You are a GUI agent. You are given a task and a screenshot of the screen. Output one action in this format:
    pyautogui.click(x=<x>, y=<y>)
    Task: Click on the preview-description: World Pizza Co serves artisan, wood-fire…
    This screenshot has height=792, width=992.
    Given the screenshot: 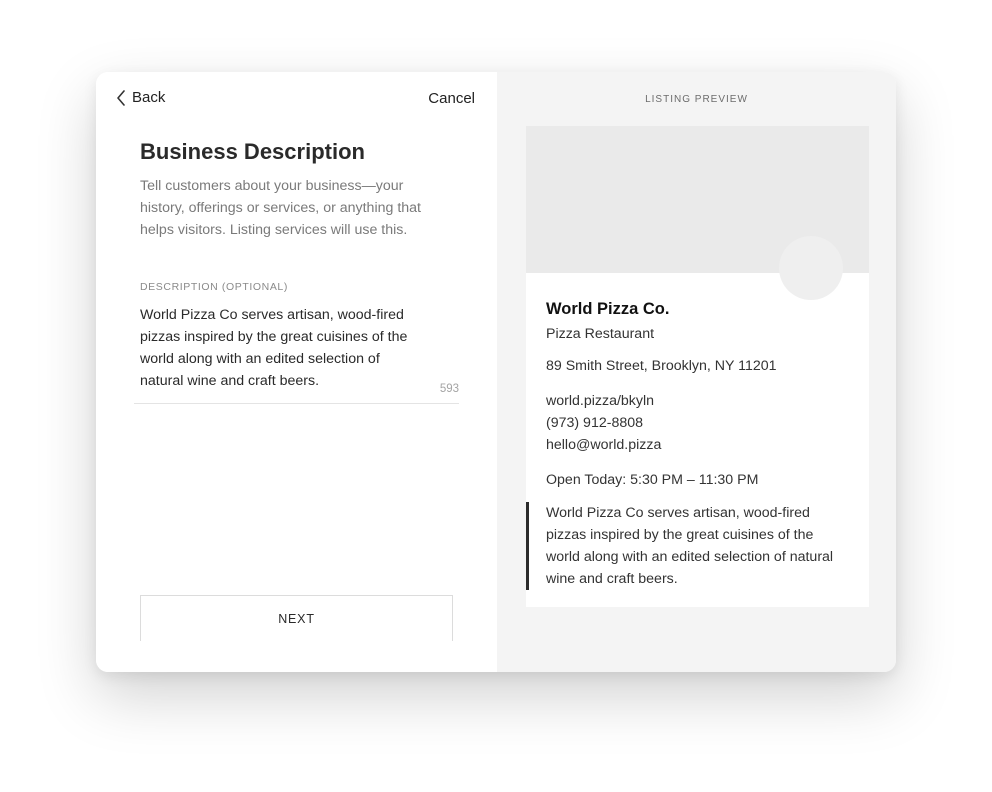 What is the action you would take?
    pyautogui.click(x=697, y=546)
    